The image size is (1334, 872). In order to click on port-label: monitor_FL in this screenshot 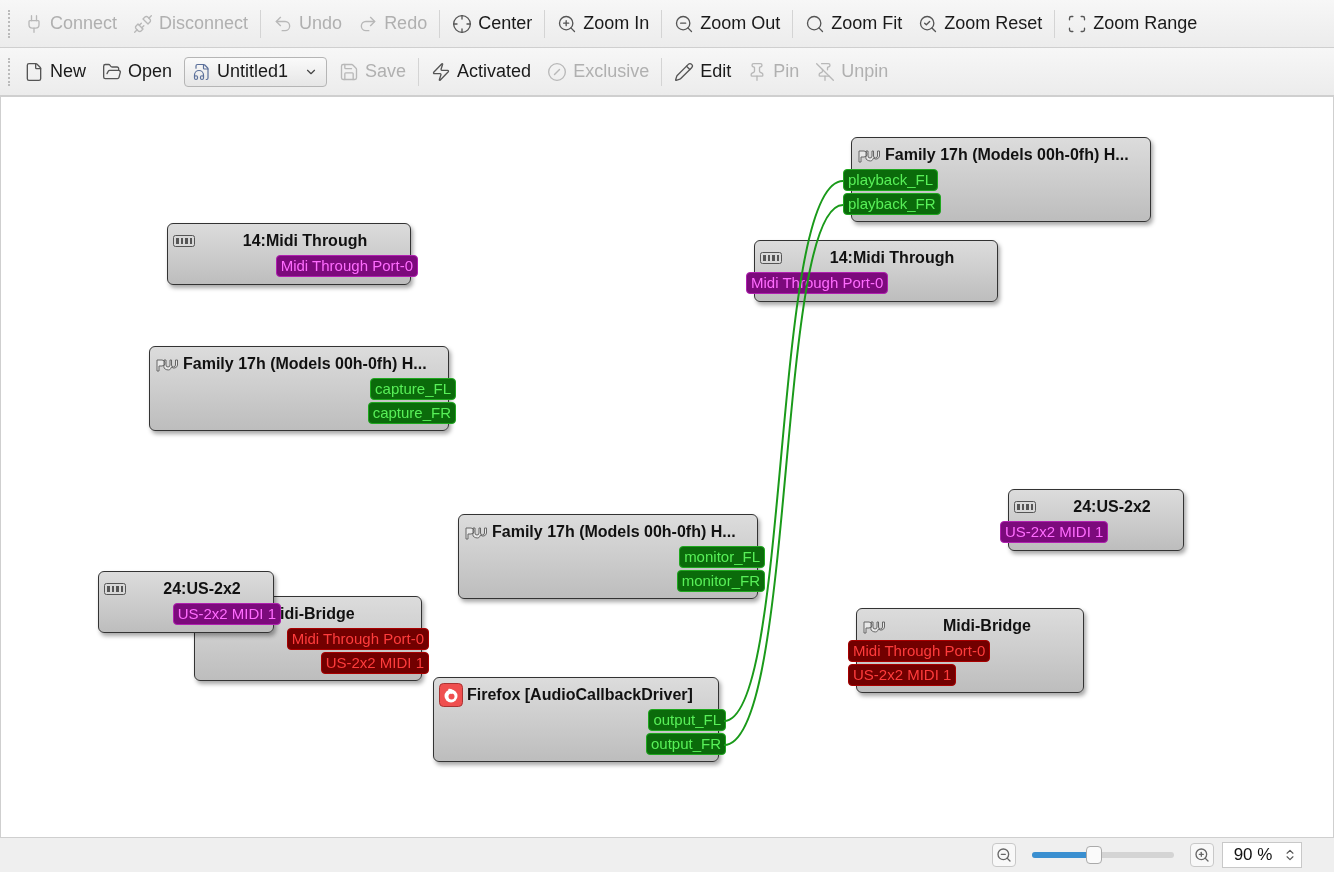, I will do `click(722, 557)`.